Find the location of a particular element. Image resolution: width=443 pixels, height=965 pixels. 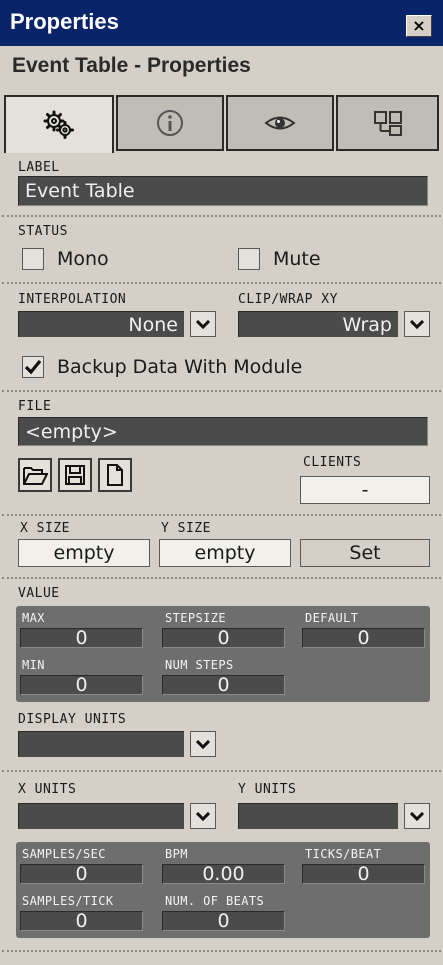

x-units-heading: X UNITS is located at coordinates (47, 789).